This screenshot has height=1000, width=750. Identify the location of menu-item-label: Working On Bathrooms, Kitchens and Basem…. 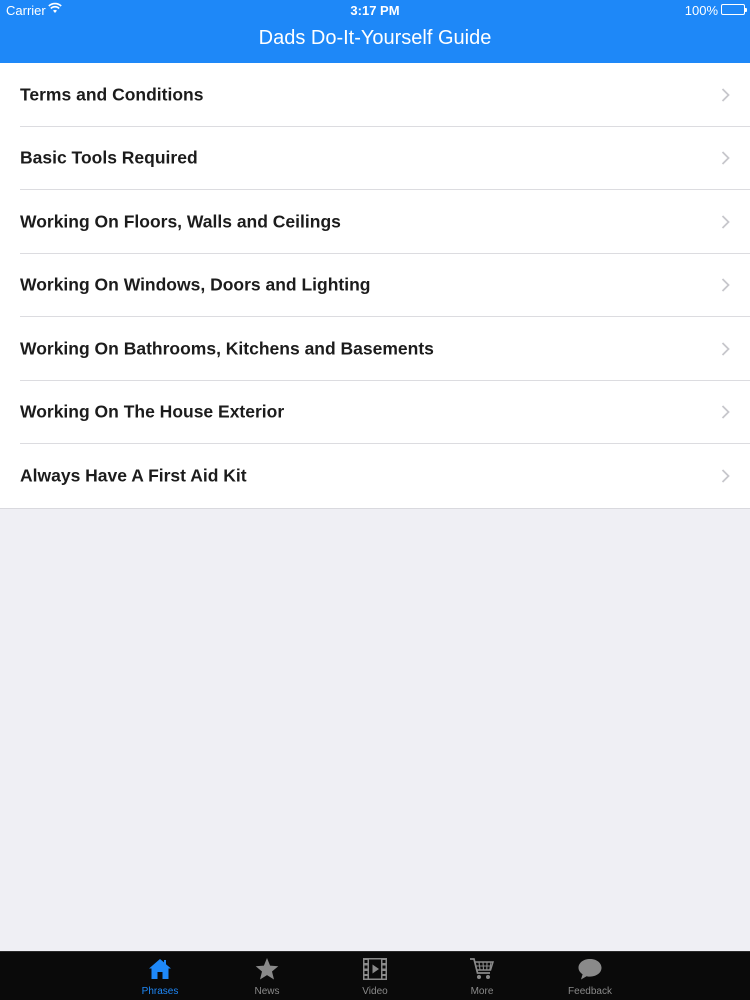
(227, 348).